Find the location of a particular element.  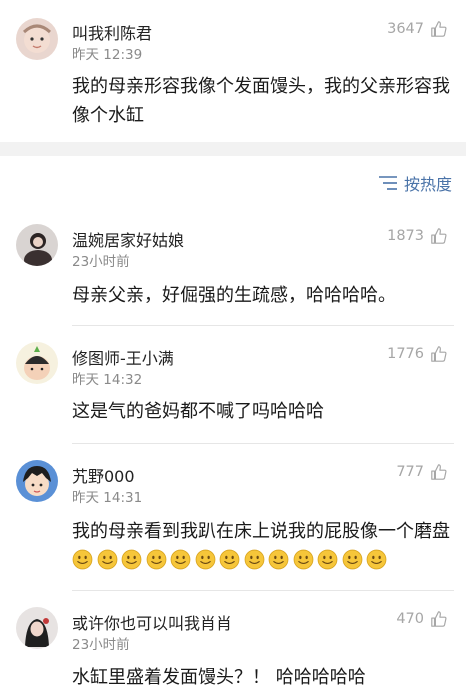

comment-text: 母亲父亲，好倔强的生疏感，哈哈哈哈。 is located at coordinates (234, 295).